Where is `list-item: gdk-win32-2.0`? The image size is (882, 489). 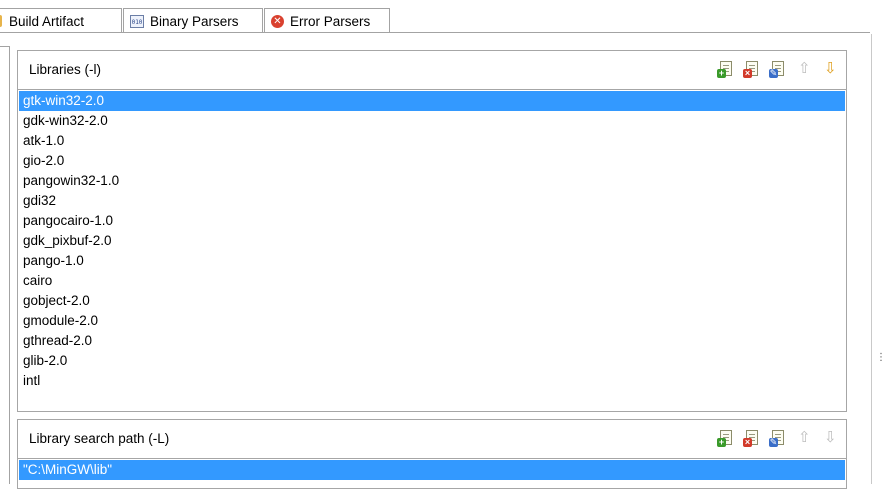 list-item: gdk-win32-2.0 is located at coordinates (432, 121).